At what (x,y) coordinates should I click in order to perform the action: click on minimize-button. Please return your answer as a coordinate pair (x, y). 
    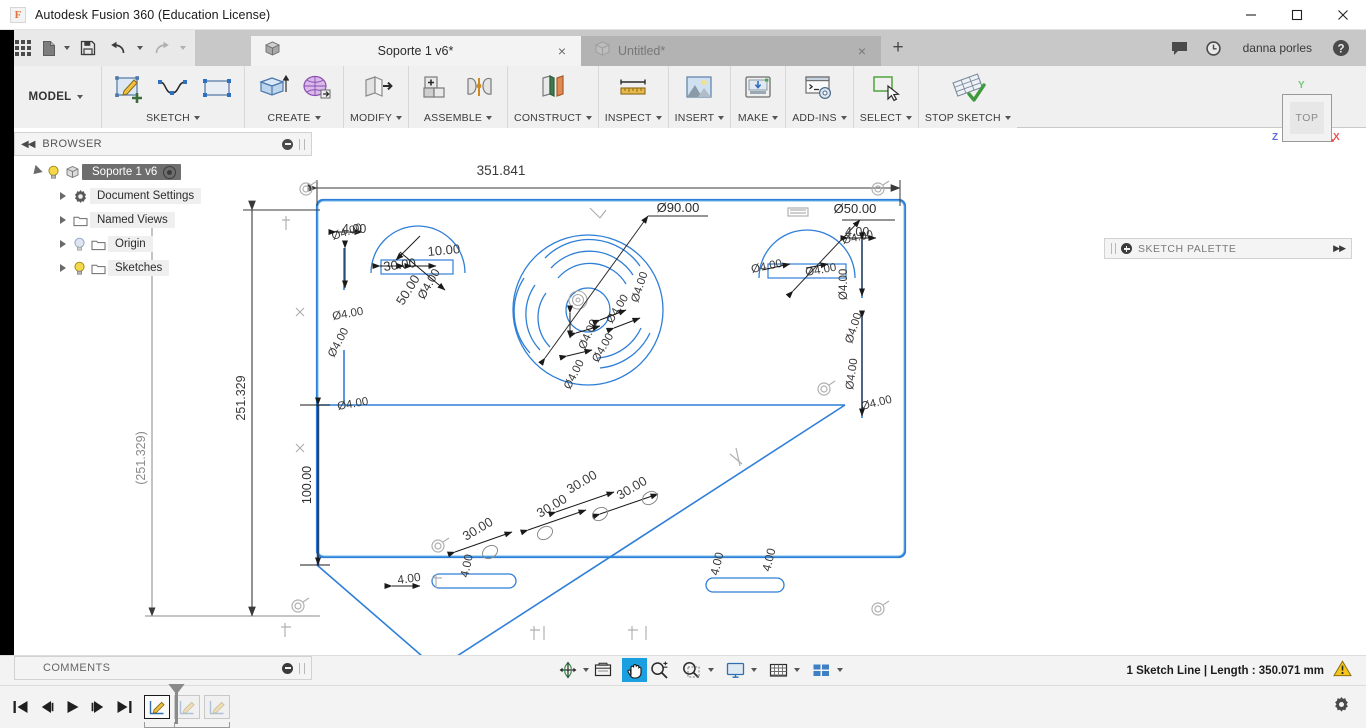
    Looking at the image, I should click on (1251, 15).